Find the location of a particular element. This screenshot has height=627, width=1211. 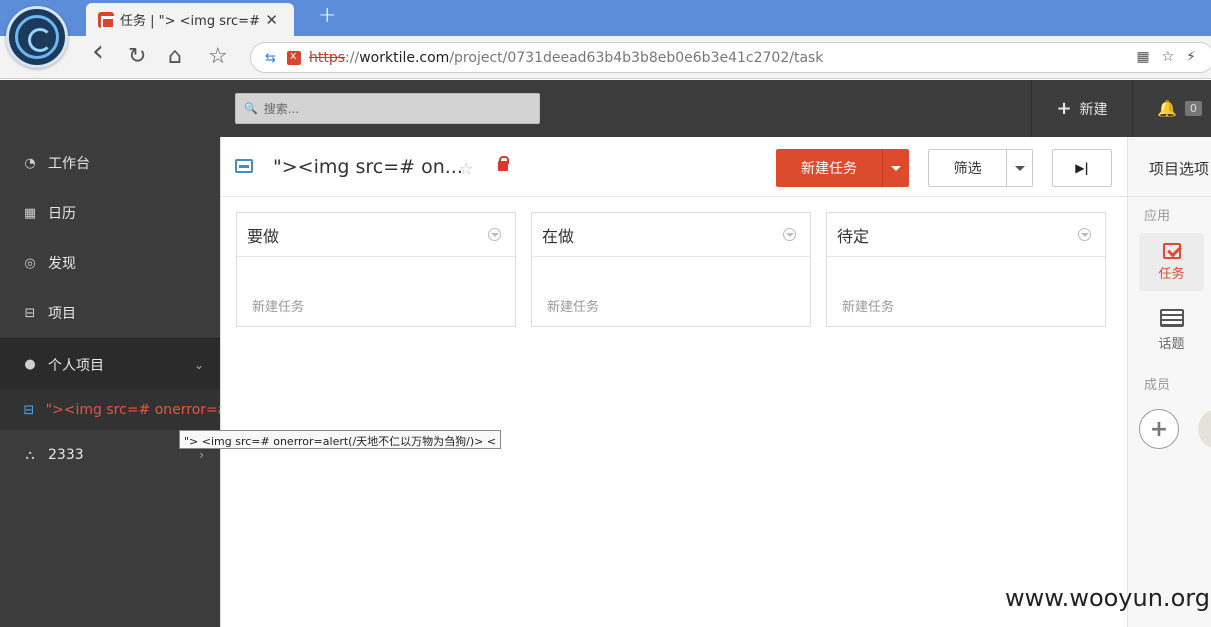

notification-count-badge: 0 is located at coordinates (1193, 108).